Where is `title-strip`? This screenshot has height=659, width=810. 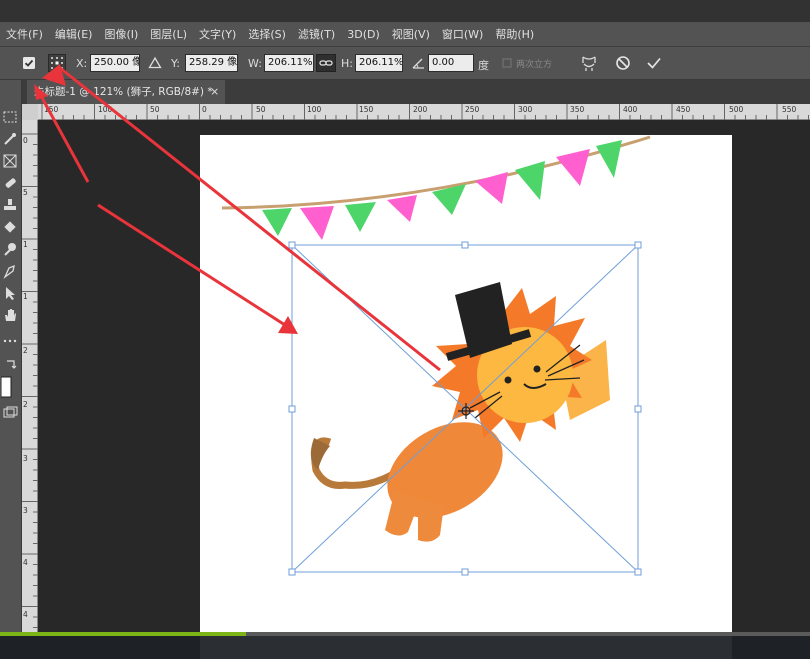
title-strip is located at coordinates (405, 11).